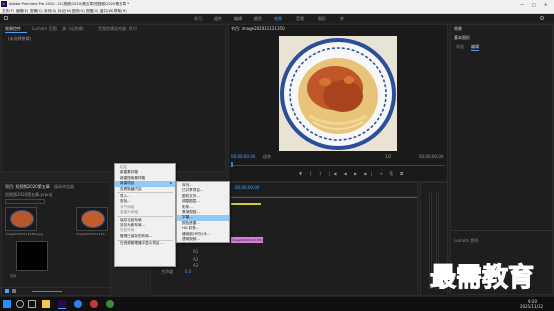  Describe the element at coordinates (338, 164) in the screenshot. I see `scrubber-bar` at that location.